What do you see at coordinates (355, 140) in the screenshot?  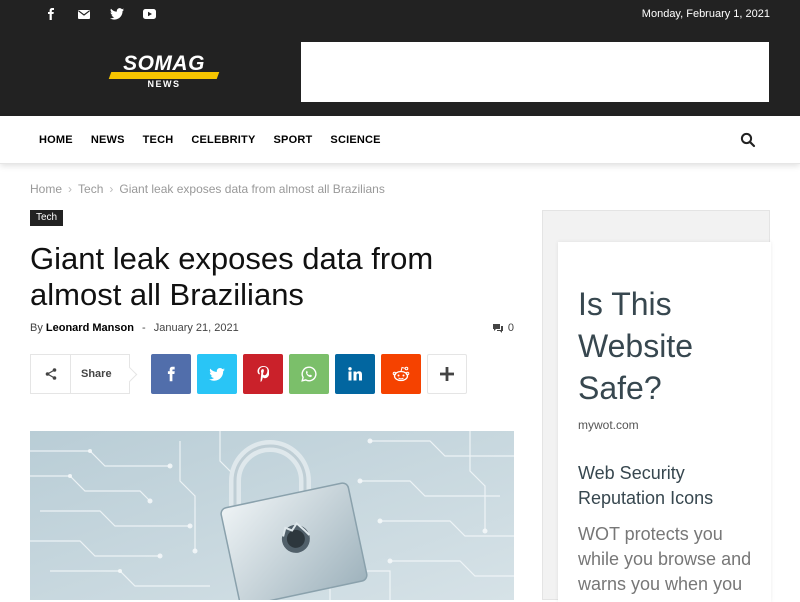 I see `nav-item-science: SCIENCE` at bounding box center [355, 140].